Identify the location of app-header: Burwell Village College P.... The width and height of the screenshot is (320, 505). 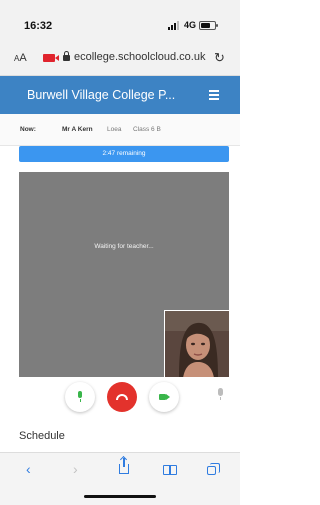
(120, 95).